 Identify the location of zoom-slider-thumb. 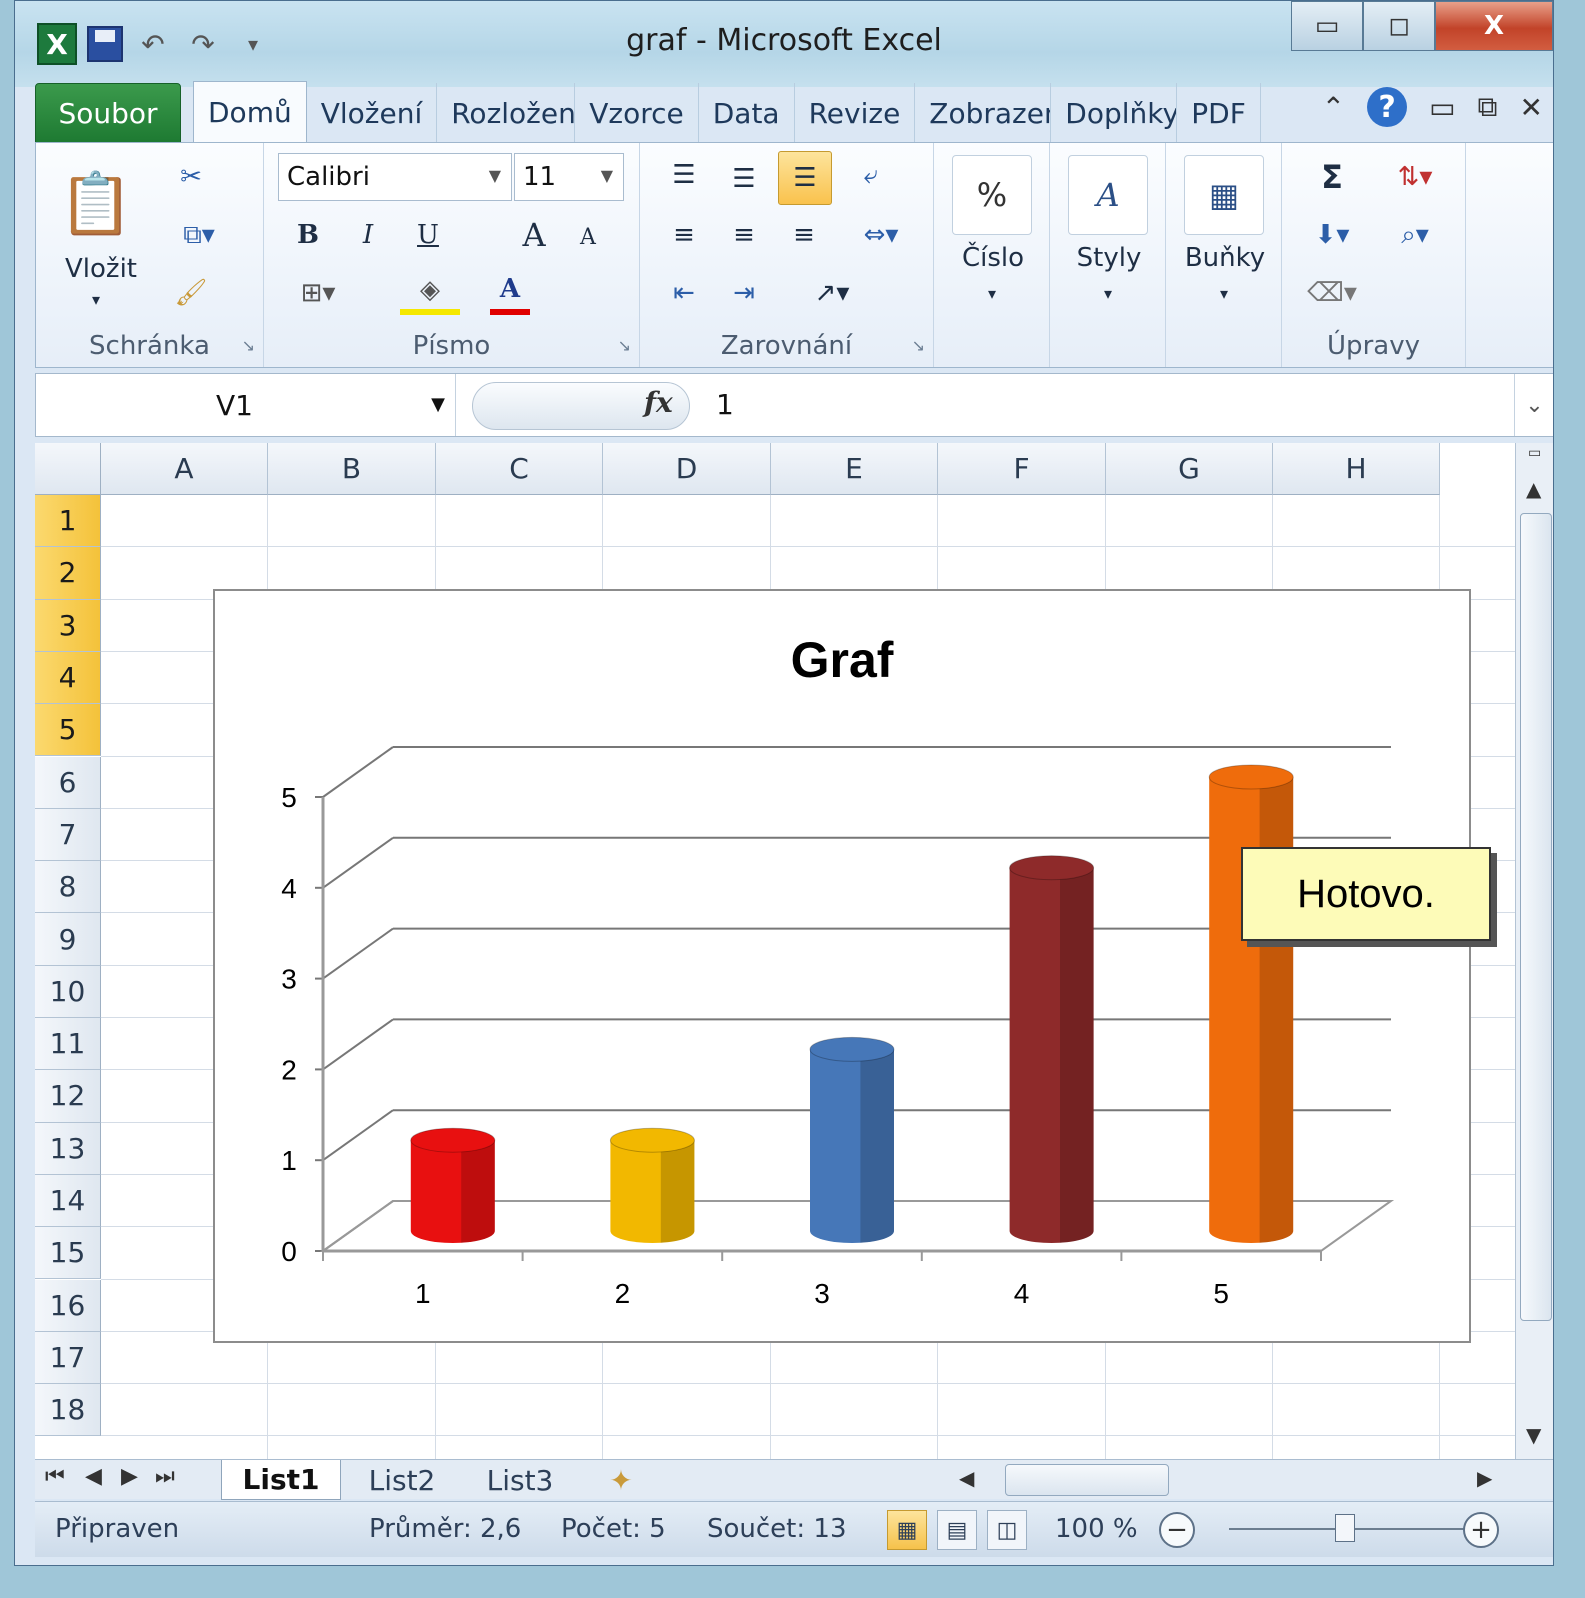
(1345, 1528).